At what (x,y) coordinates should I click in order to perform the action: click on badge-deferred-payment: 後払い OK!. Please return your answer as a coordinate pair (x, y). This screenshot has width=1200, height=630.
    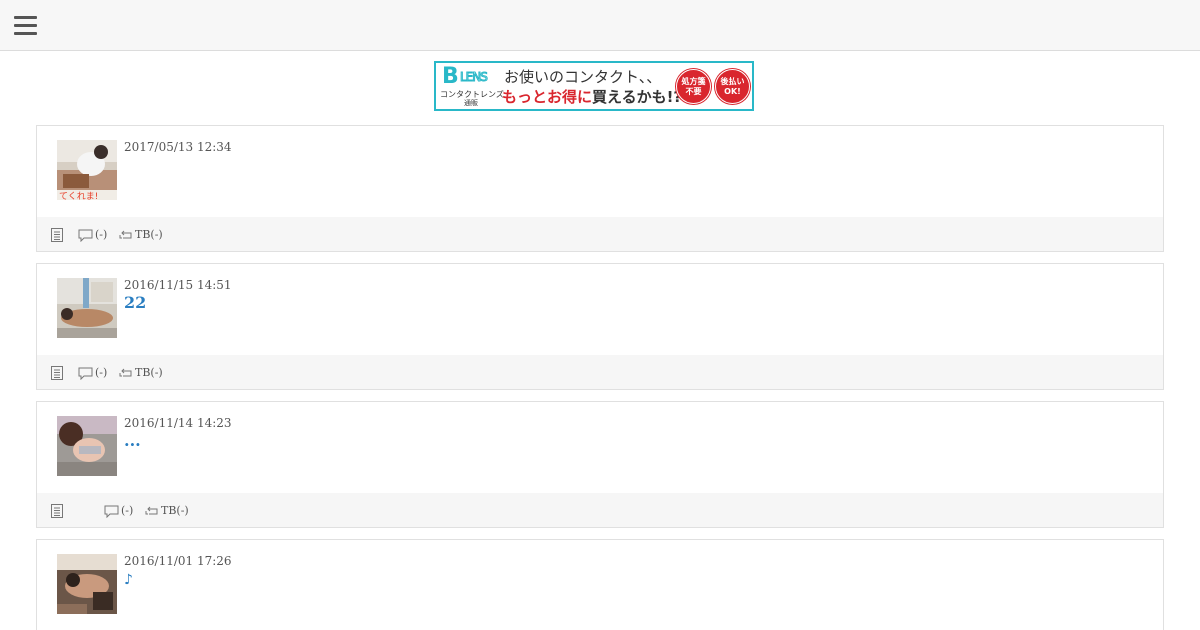
    Looking at the image, I should click on (732, 86).